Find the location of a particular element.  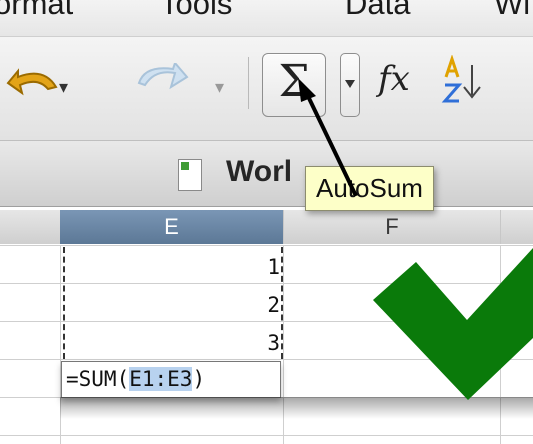

undo-icon: ▾ is located at coordinates (37, 83).